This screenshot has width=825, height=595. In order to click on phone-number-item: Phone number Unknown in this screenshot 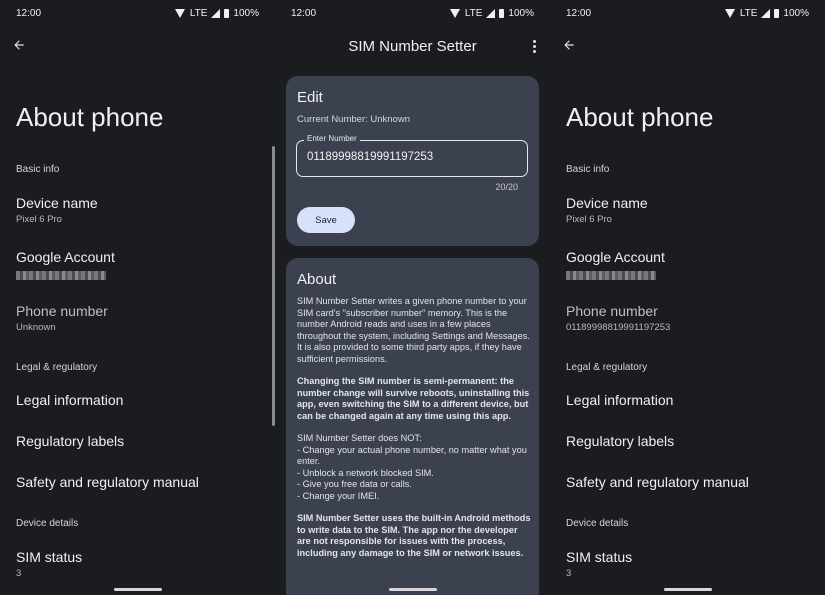, I will do `click(62, 318)`.